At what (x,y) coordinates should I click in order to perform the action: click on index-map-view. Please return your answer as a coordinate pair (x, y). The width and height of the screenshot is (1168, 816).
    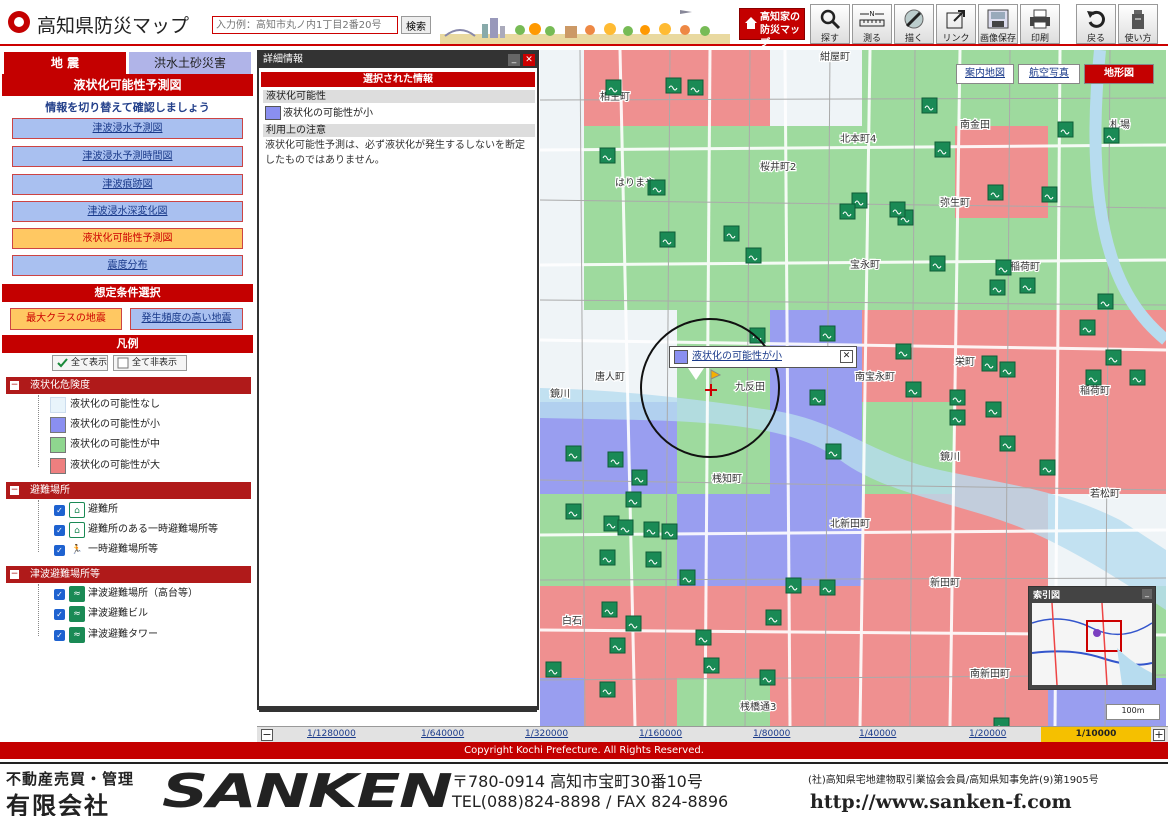
    Looking at the image, I should click on (1092, 644).